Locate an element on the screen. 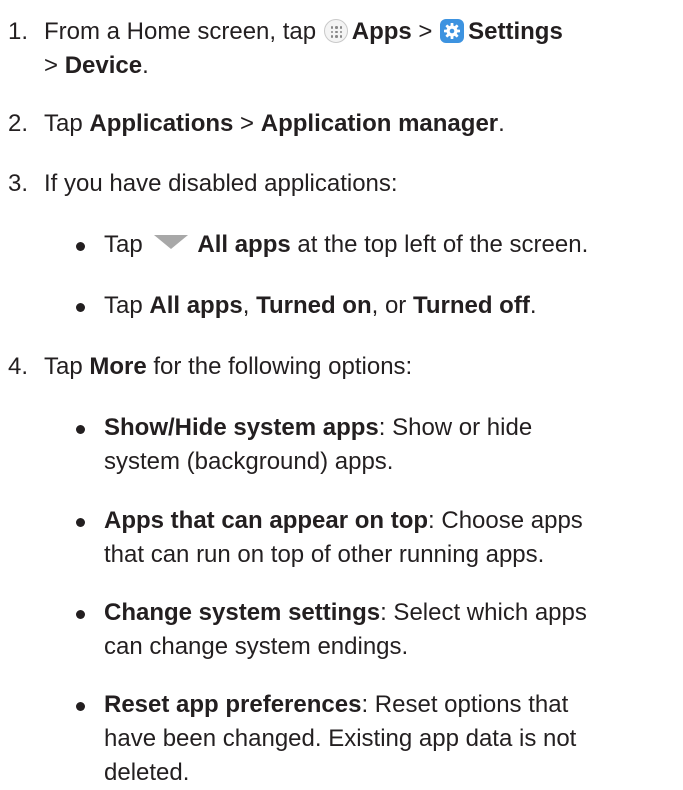 Image resolution: width=683 pixels, height=790 pixels. step-number: 4. is located at coordinates (18, 366).